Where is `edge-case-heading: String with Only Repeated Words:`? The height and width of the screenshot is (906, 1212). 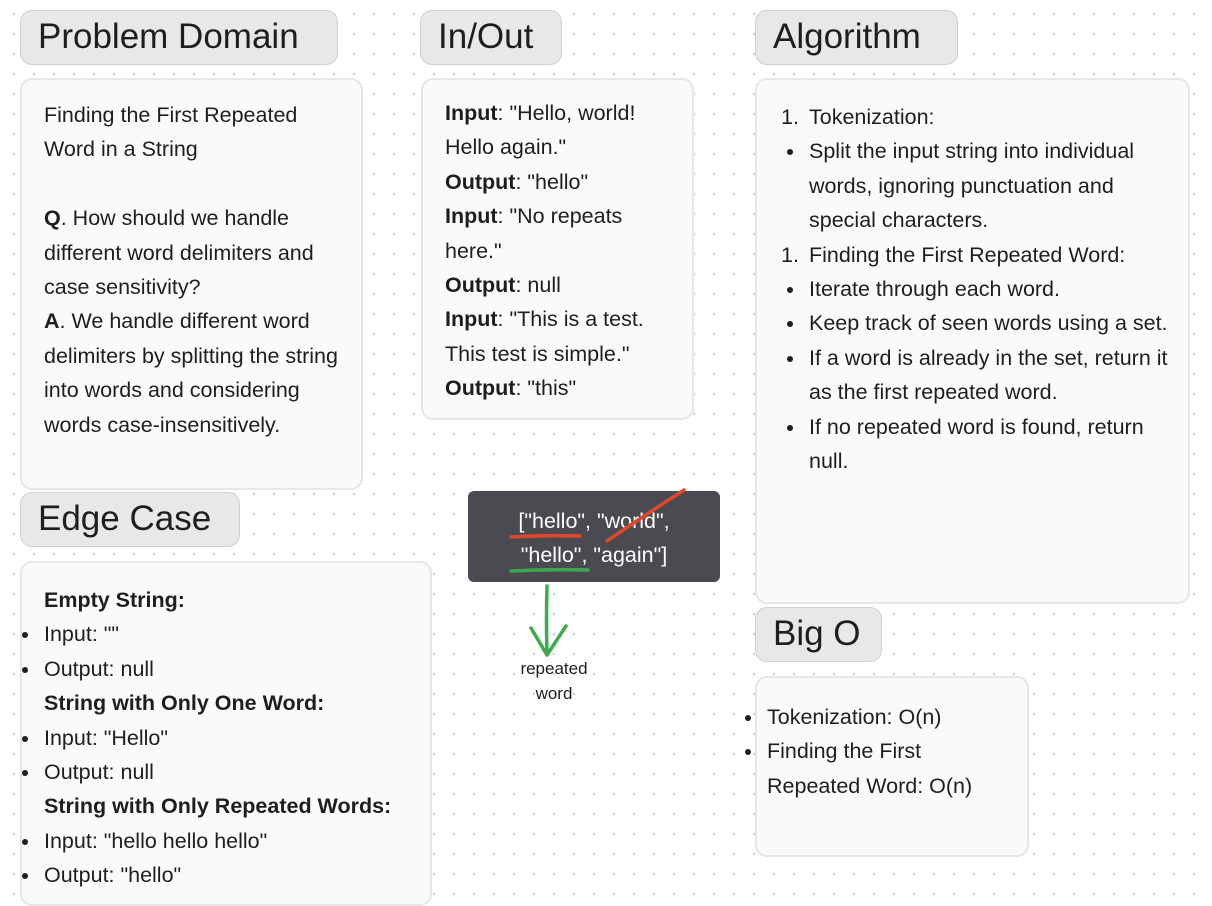
edge-case-heading: String with Only Repeated Words: is located at coordinates (218, 806).